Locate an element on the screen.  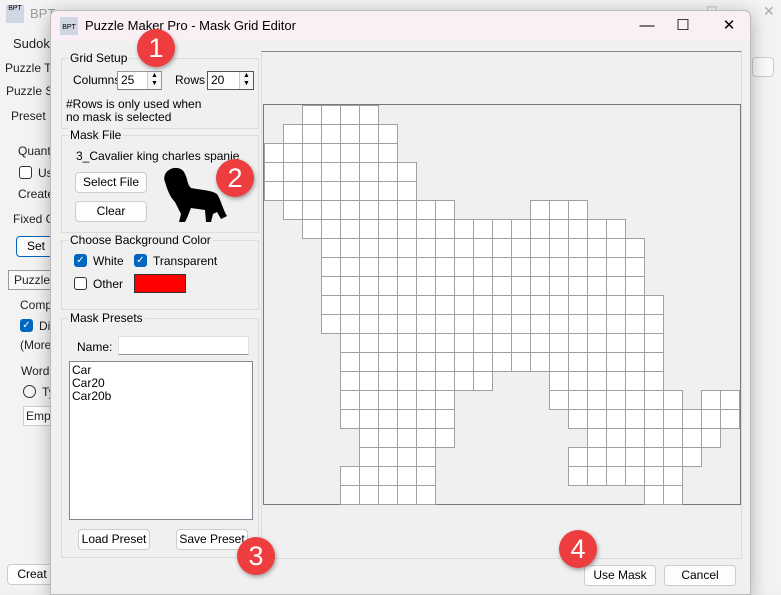
presets-listbox: Car Car20 Car20b is located at coordinates (161, 440).